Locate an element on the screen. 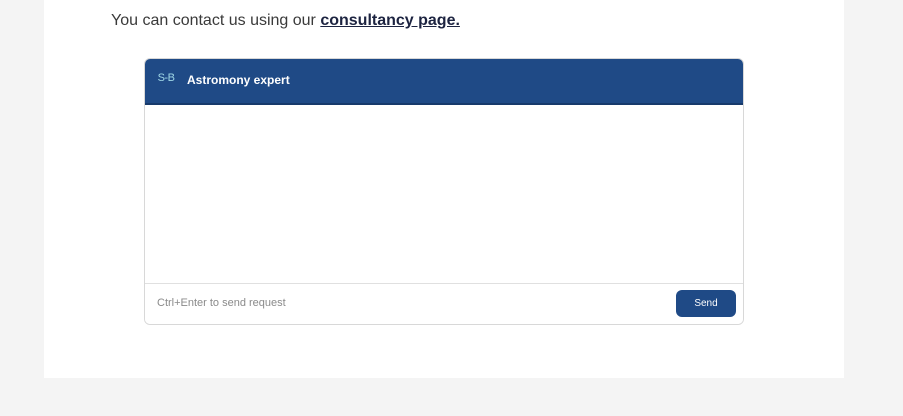  chat-input-row: Send is located at coordinates (444, 303).